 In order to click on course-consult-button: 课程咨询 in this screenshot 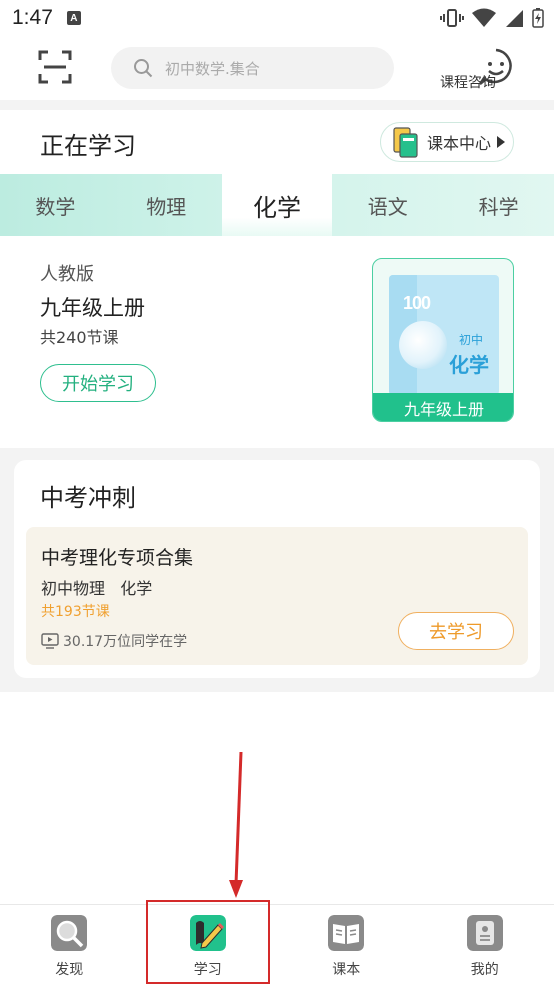, I will do `click(473, 69)`.